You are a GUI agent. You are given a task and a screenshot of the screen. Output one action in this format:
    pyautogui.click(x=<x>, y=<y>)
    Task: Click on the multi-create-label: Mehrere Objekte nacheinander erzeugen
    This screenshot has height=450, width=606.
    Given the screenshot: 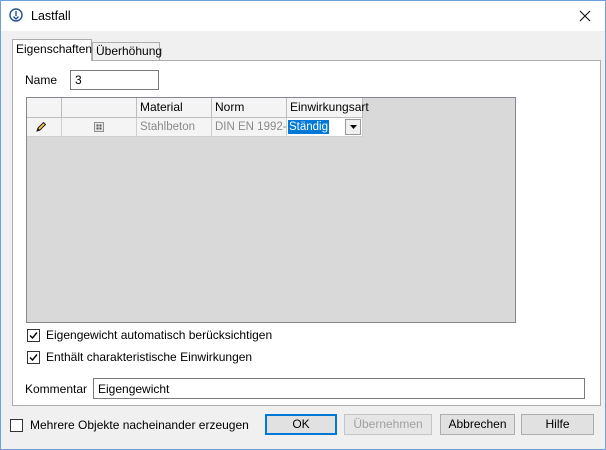 What is the action you would take?
    pyautogui.click(x=139, y=425)
    